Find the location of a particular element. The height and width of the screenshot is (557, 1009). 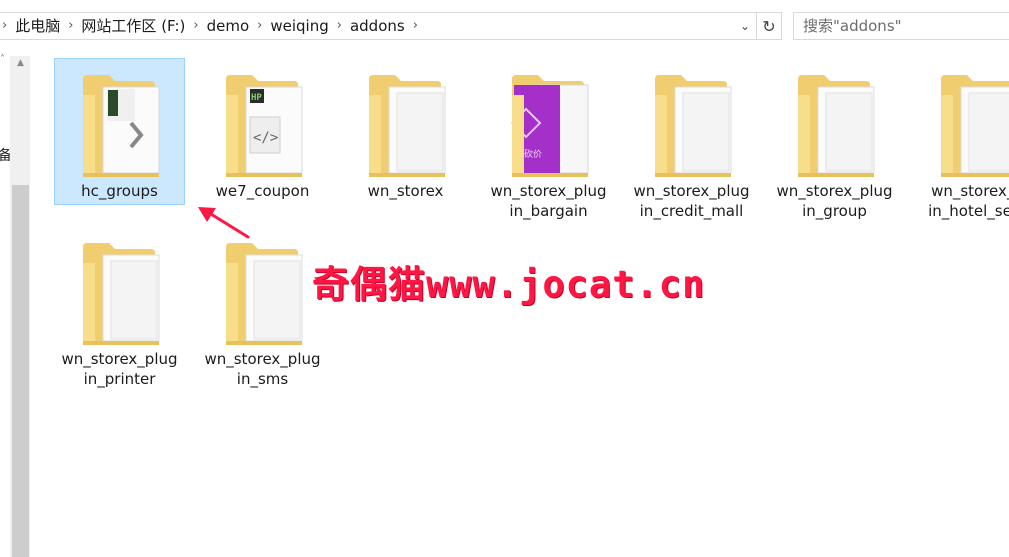

nav-up-icon: ˄ is located at coordinates (5, 59).